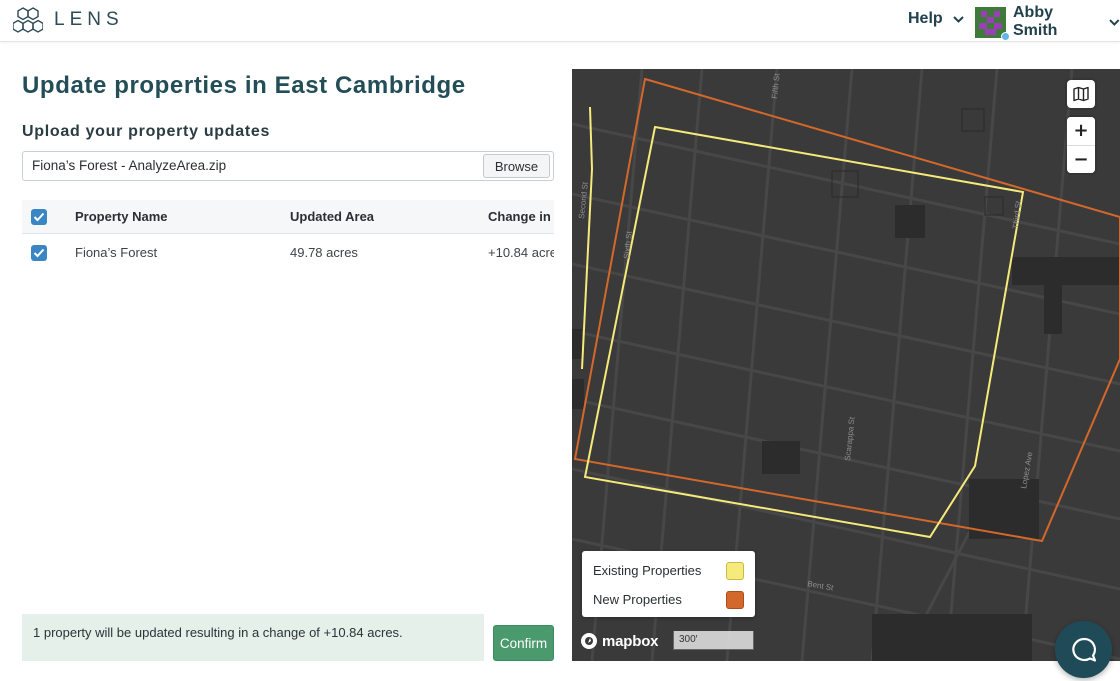  I want to click on chat-bubble-icon, so click(1083, 649).